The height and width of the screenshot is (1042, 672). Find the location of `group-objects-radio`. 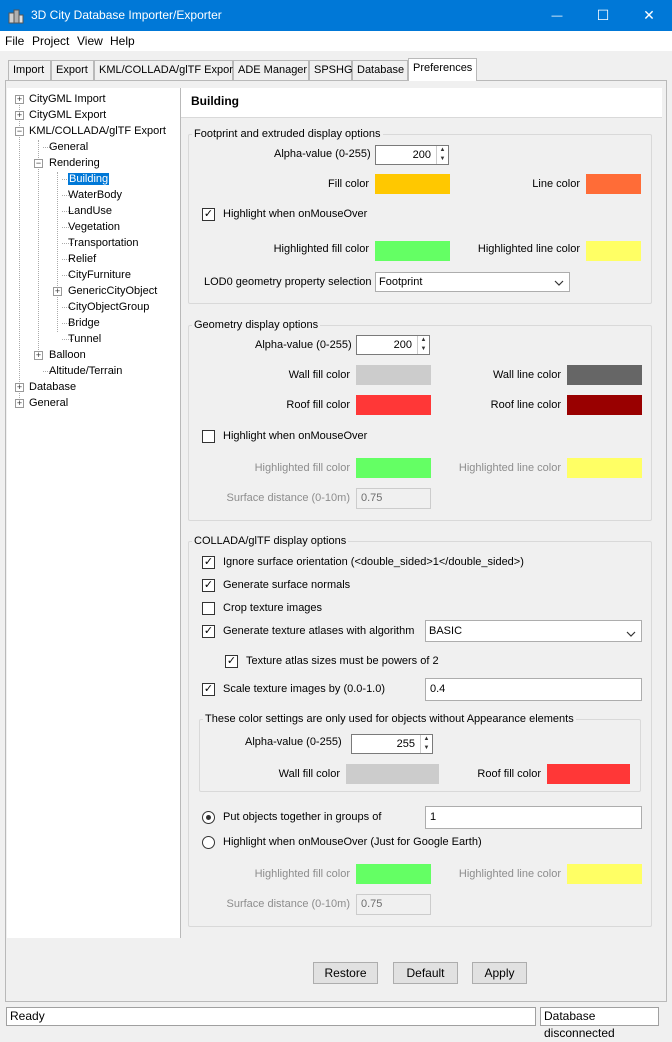

group-objects-radio is located at coordinates (208, 817).